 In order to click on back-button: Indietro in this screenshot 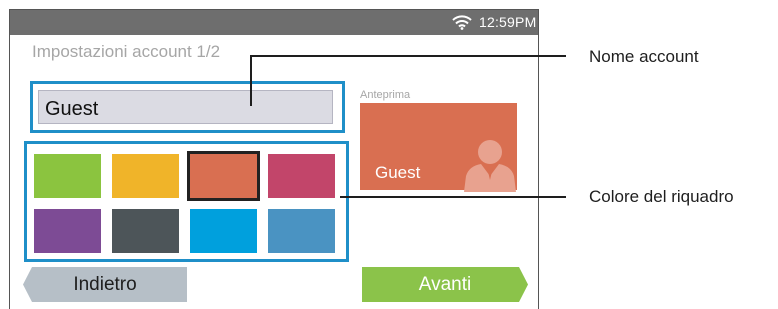, I will do `click(105, 284)`.